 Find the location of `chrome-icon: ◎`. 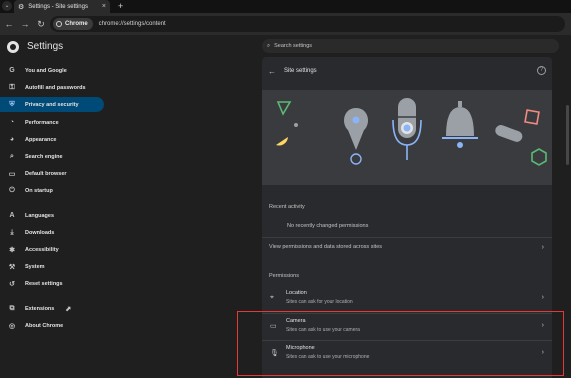

chrome-icon: ◎ is located at coordinates (12, 326).